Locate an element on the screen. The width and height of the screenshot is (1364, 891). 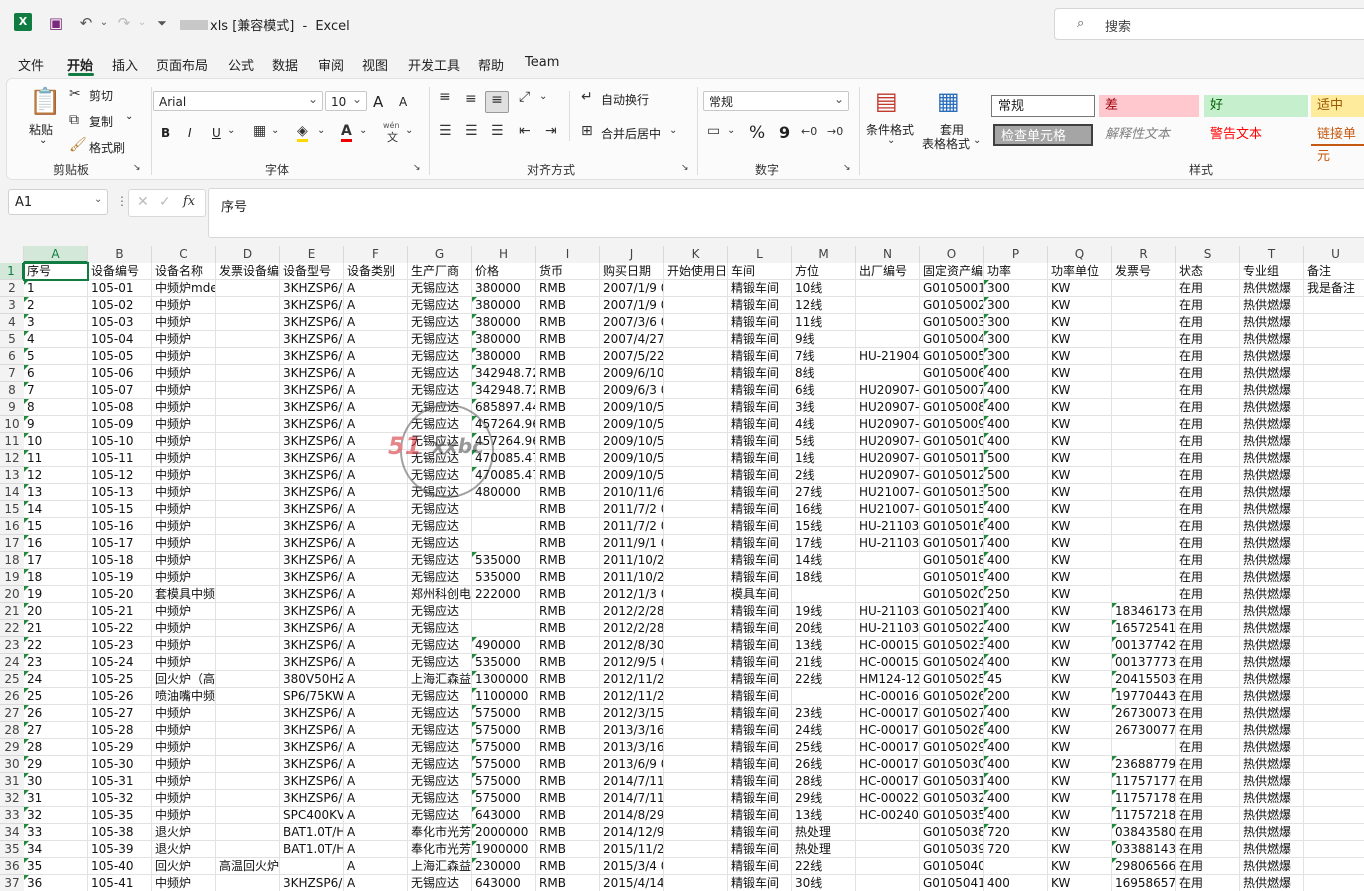
orientation-dropdown-icon: ⌄ is located at coordinates (543, 96).